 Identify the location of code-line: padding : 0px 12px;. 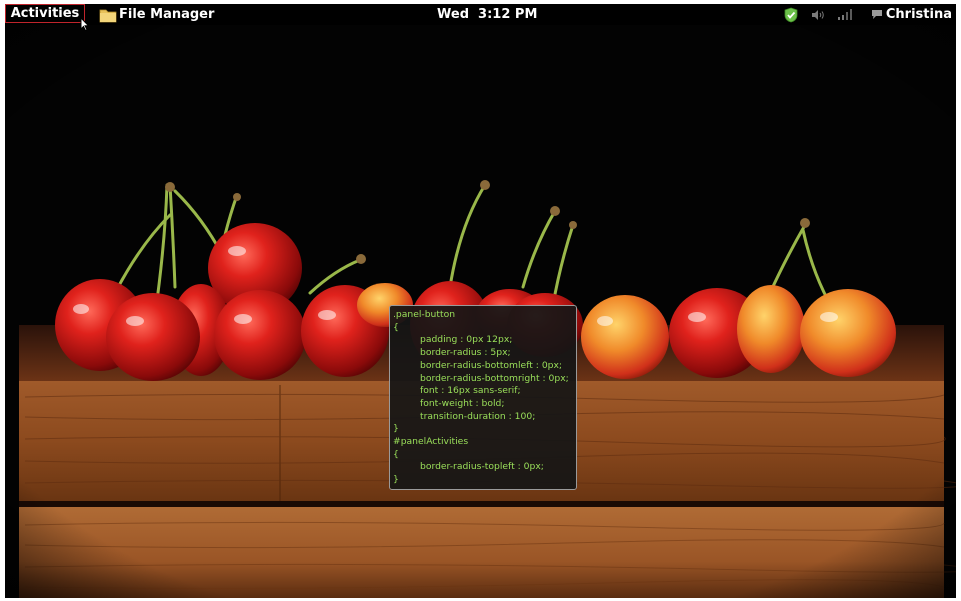
(466, 340).